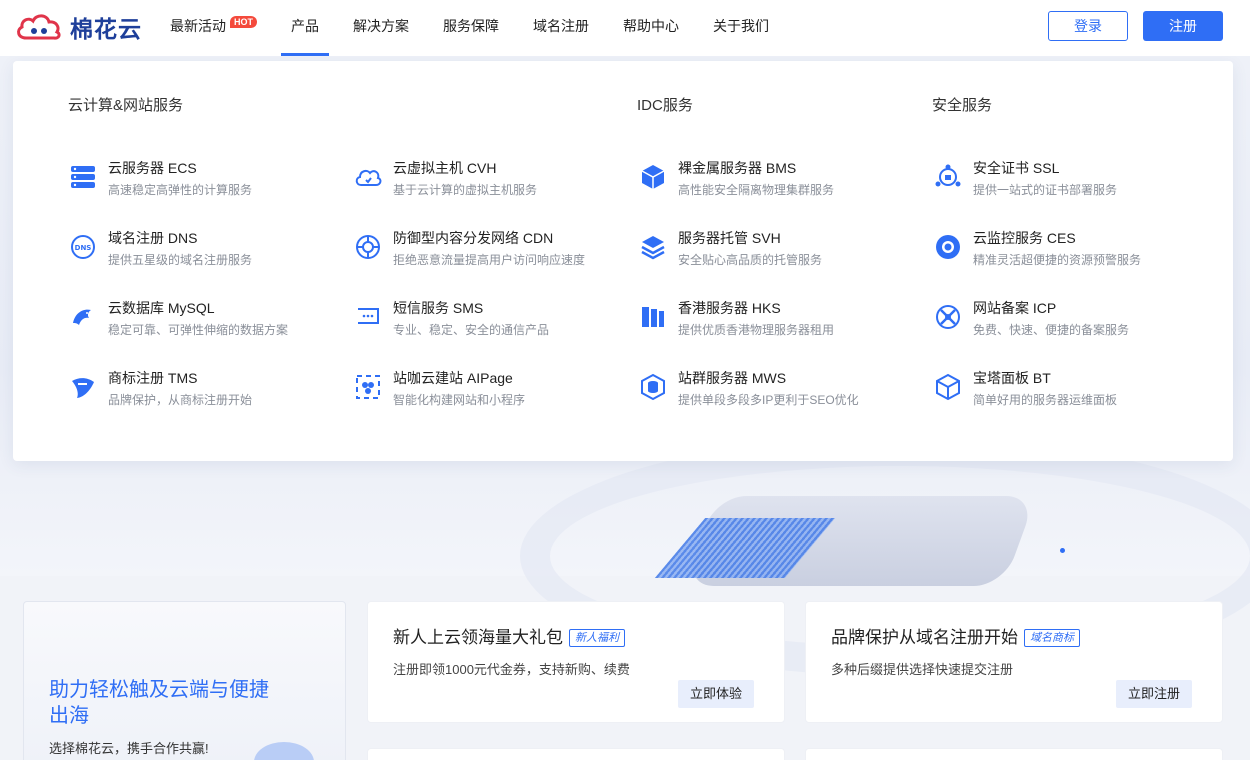 Image resolution: width=1250 pixels, height=760 pixels. Describe the element at coordinates (209, 184) in the screenshot. I see `product-item-ecs: 云服务器 ECS 高速稳定高弹性的计算服务` at that location.